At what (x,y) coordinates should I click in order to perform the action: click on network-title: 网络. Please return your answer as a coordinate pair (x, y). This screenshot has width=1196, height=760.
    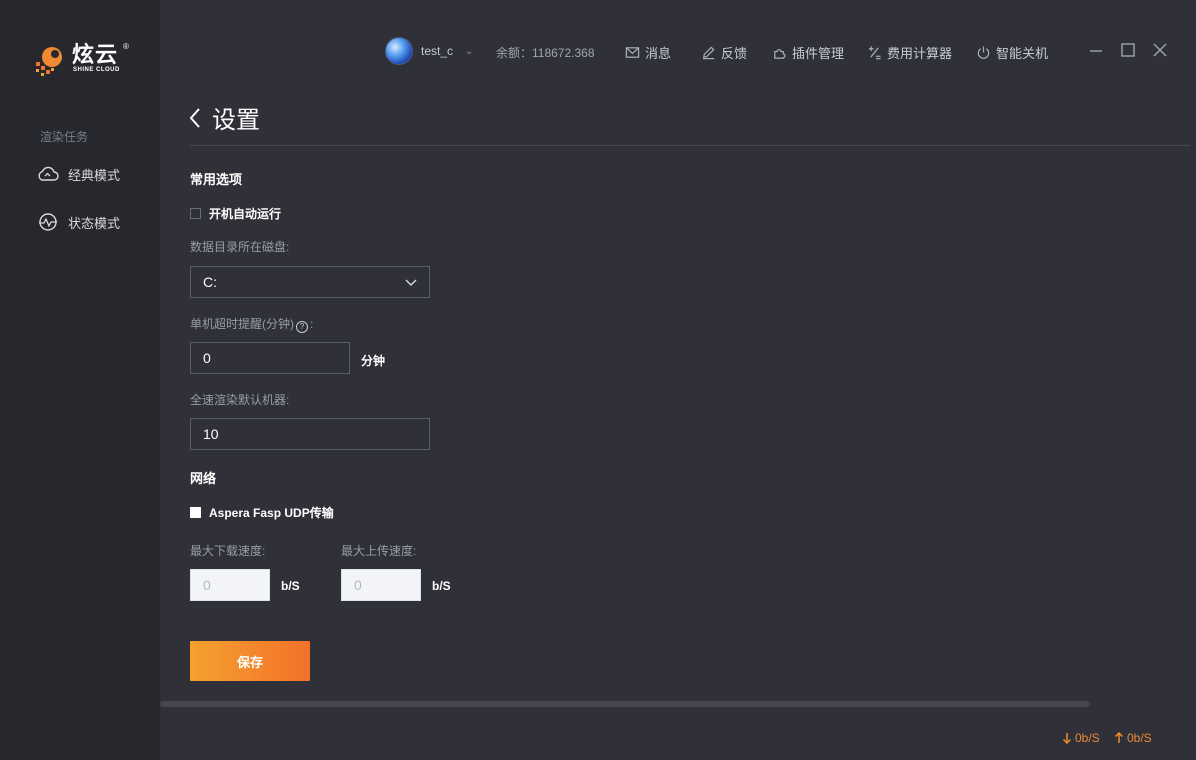
    Looking at the image, I should click on (203, 478).